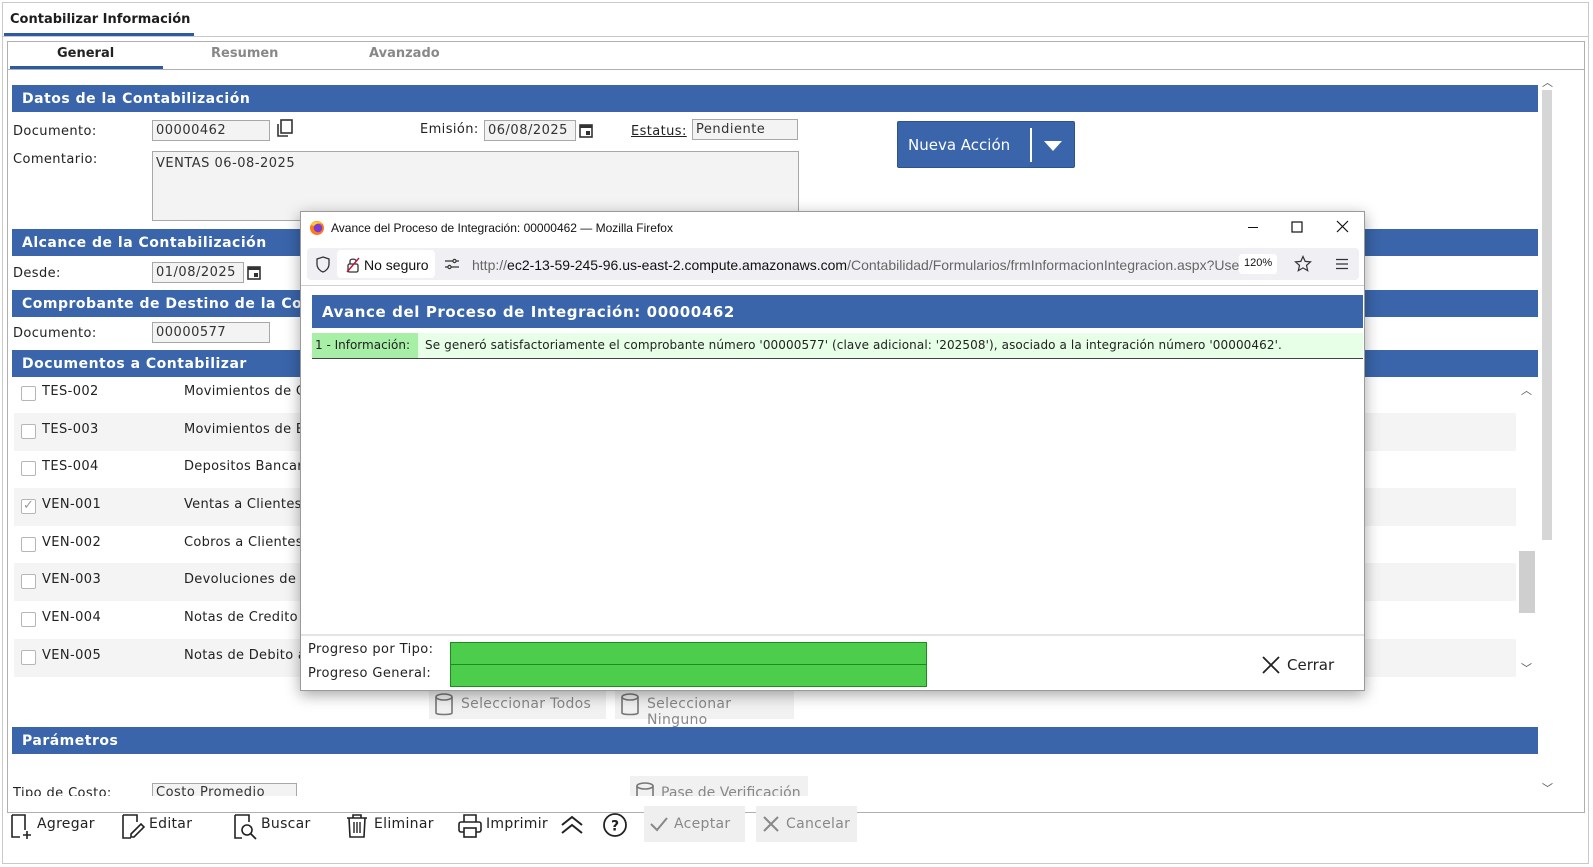 This screenshot has width=1593, height=867. Describe the element at coordinates (70, 429) in the screenshot. I see `doc-code: TES-003` at that location.